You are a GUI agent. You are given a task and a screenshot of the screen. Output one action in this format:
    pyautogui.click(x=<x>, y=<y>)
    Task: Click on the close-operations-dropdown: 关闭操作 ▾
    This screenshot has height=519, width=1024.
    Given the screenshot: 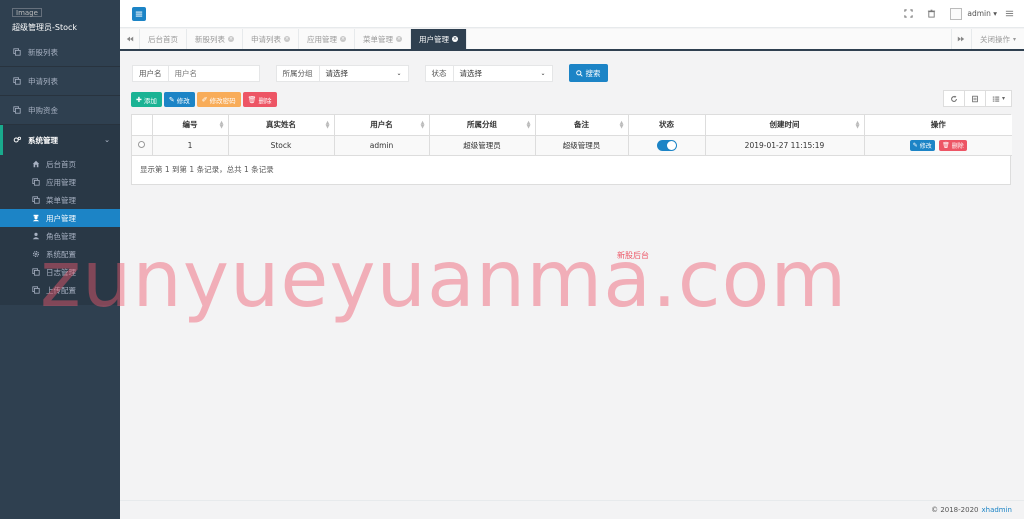 What is the action you would take?
    pyautogui.click(x=997, y=39)
    